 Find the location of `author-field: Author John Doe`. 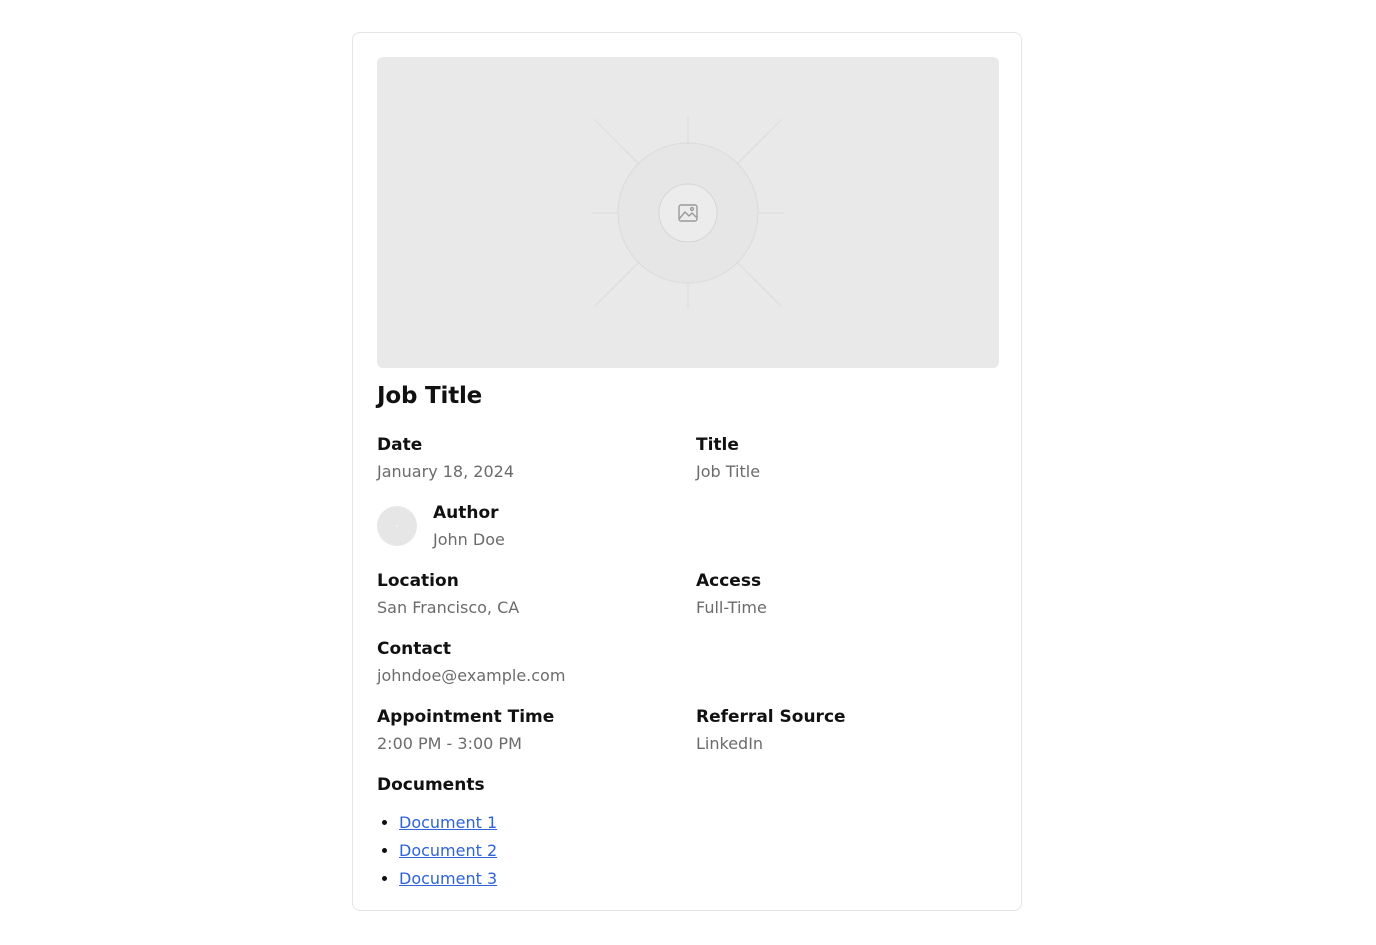

author-field: Author John Doe is located at coordinates (469, 526).